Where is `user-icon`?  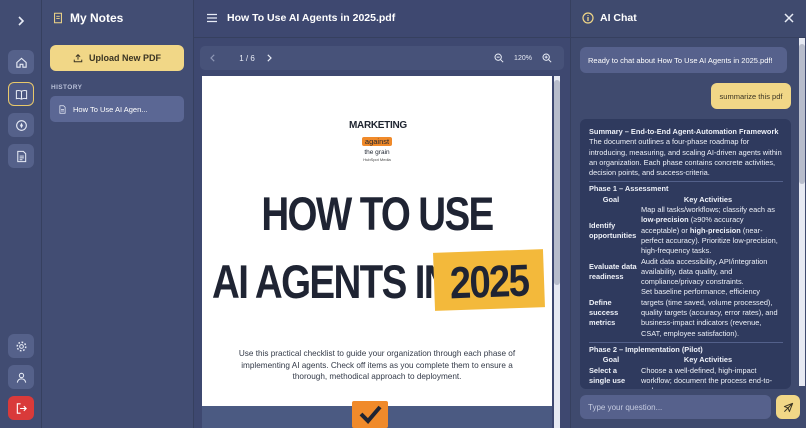
user-icon is located at coordinates (21, 377).